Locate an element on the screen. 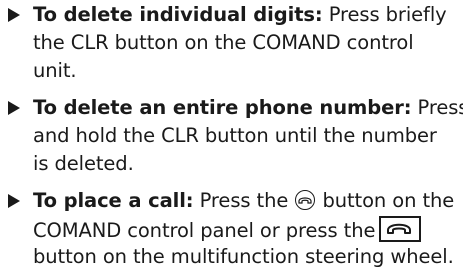 Image resolution: width=463 pixels, height=280 pixels. instruction-text: button on the is located at coordinates (385, 200).